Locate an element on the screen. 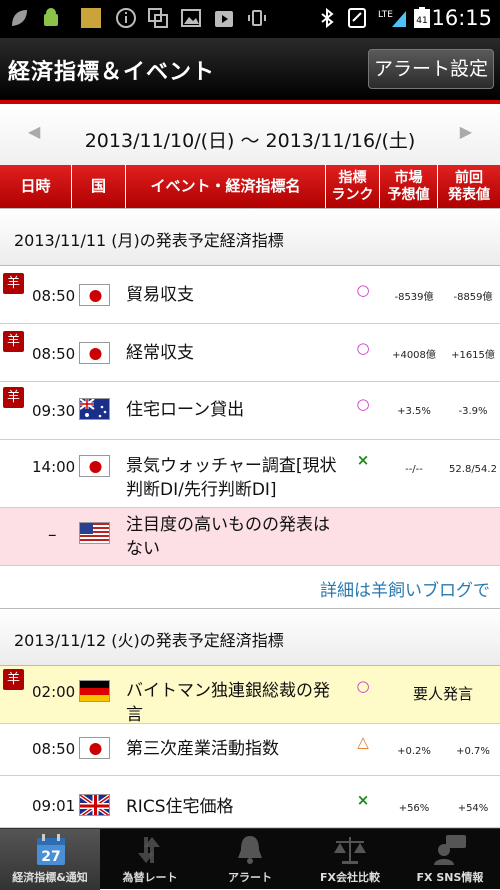 The width and height of the screenshot is (500, 890). row-time: 02:00 is located at coordinates (54, 692).